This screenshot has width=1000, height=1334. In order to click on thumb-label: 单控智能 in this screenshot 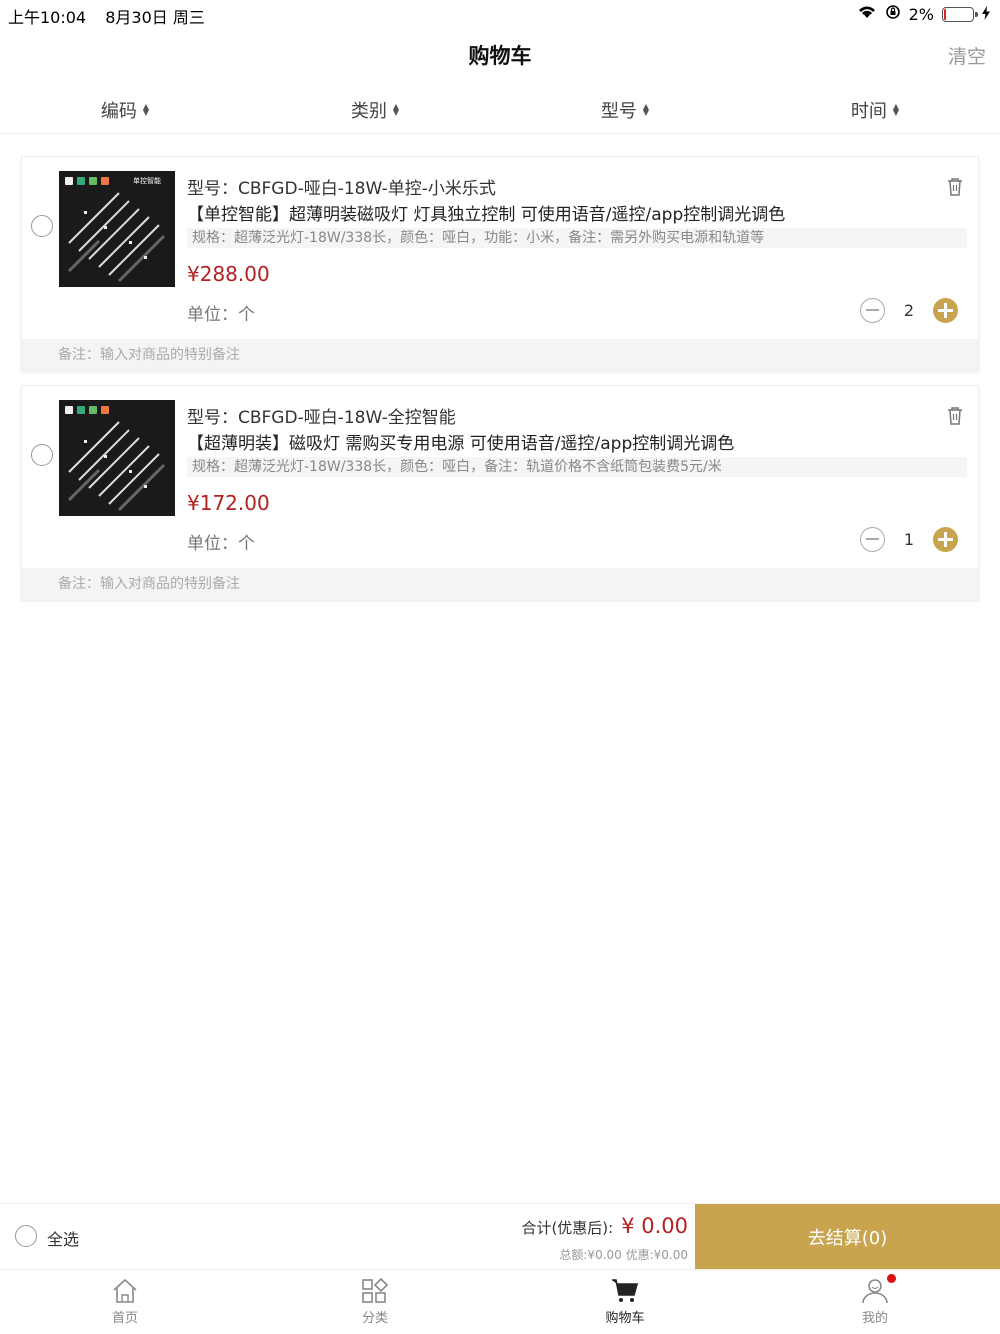, I will do `click(147, 181)`.